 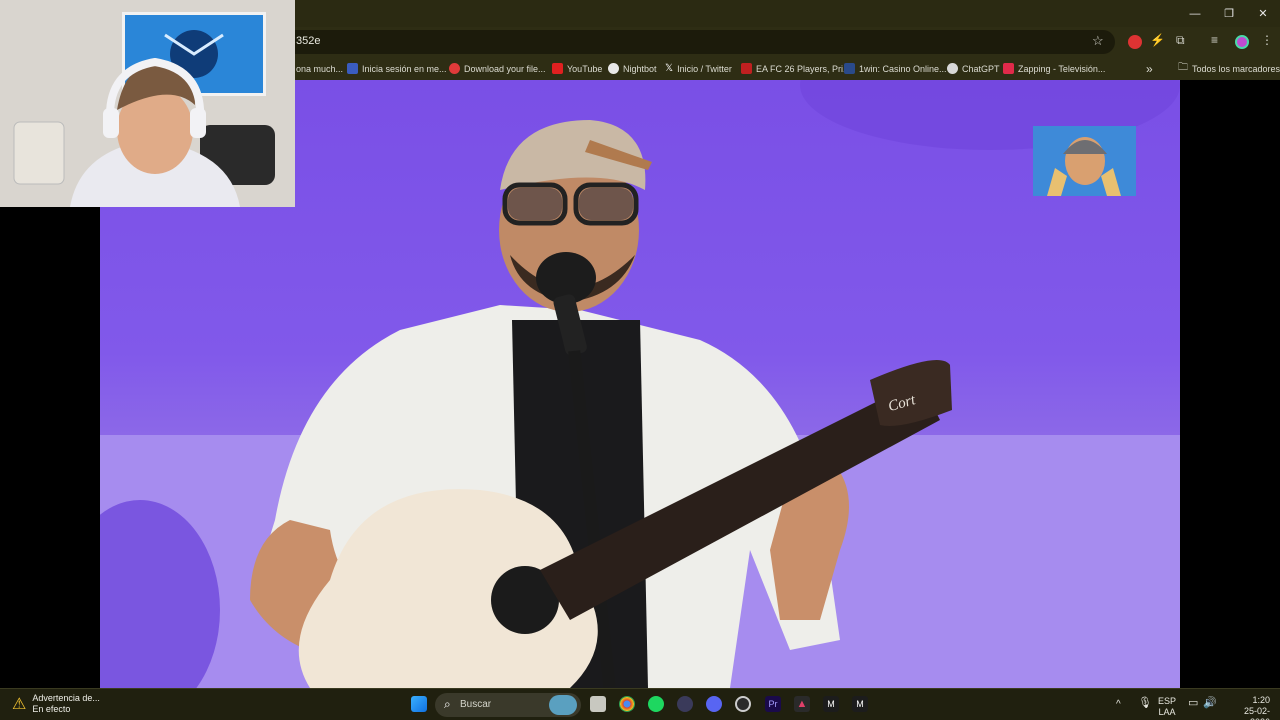 What do you see at coordinates (1193, 703) in the screenshot?
I see `network-icon: ▭` at bounding box center [1193, 703].